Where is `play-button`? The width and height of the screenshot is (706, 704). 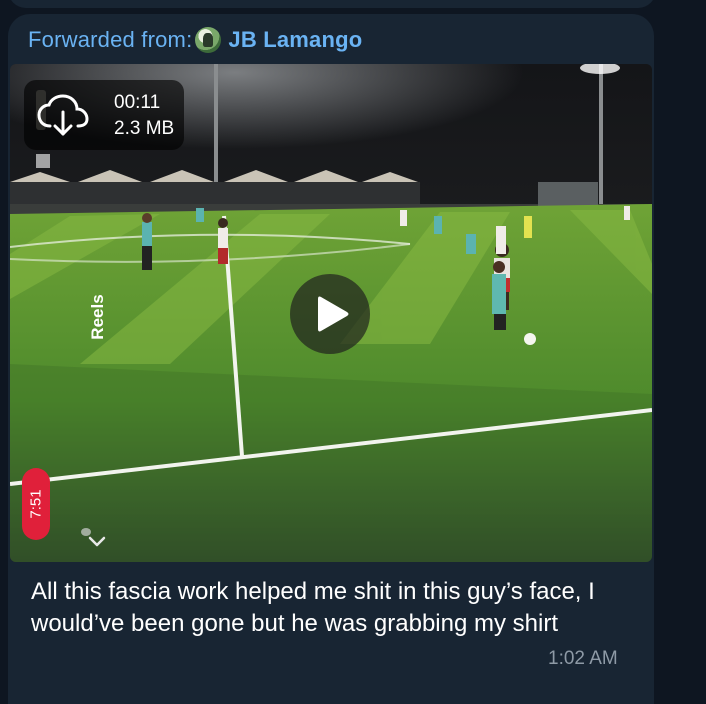 play-button is located at coordinates (330, 314).